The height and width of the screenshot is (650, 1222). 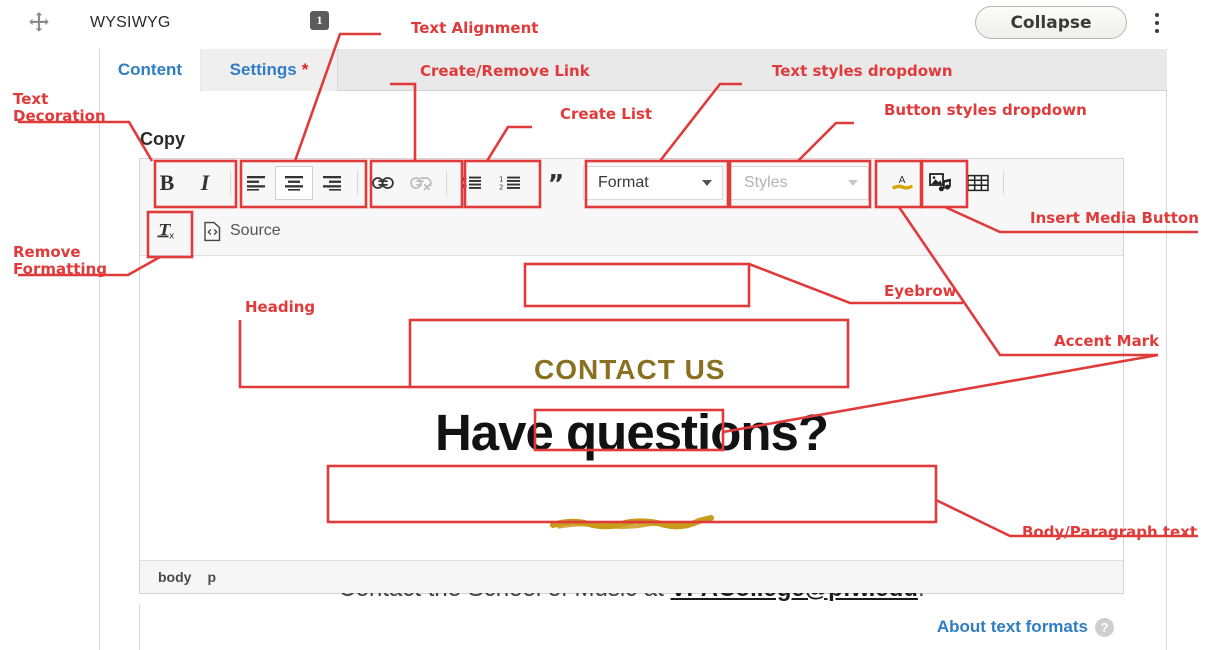 I want to click on link-button, so click(x=383, y=183).